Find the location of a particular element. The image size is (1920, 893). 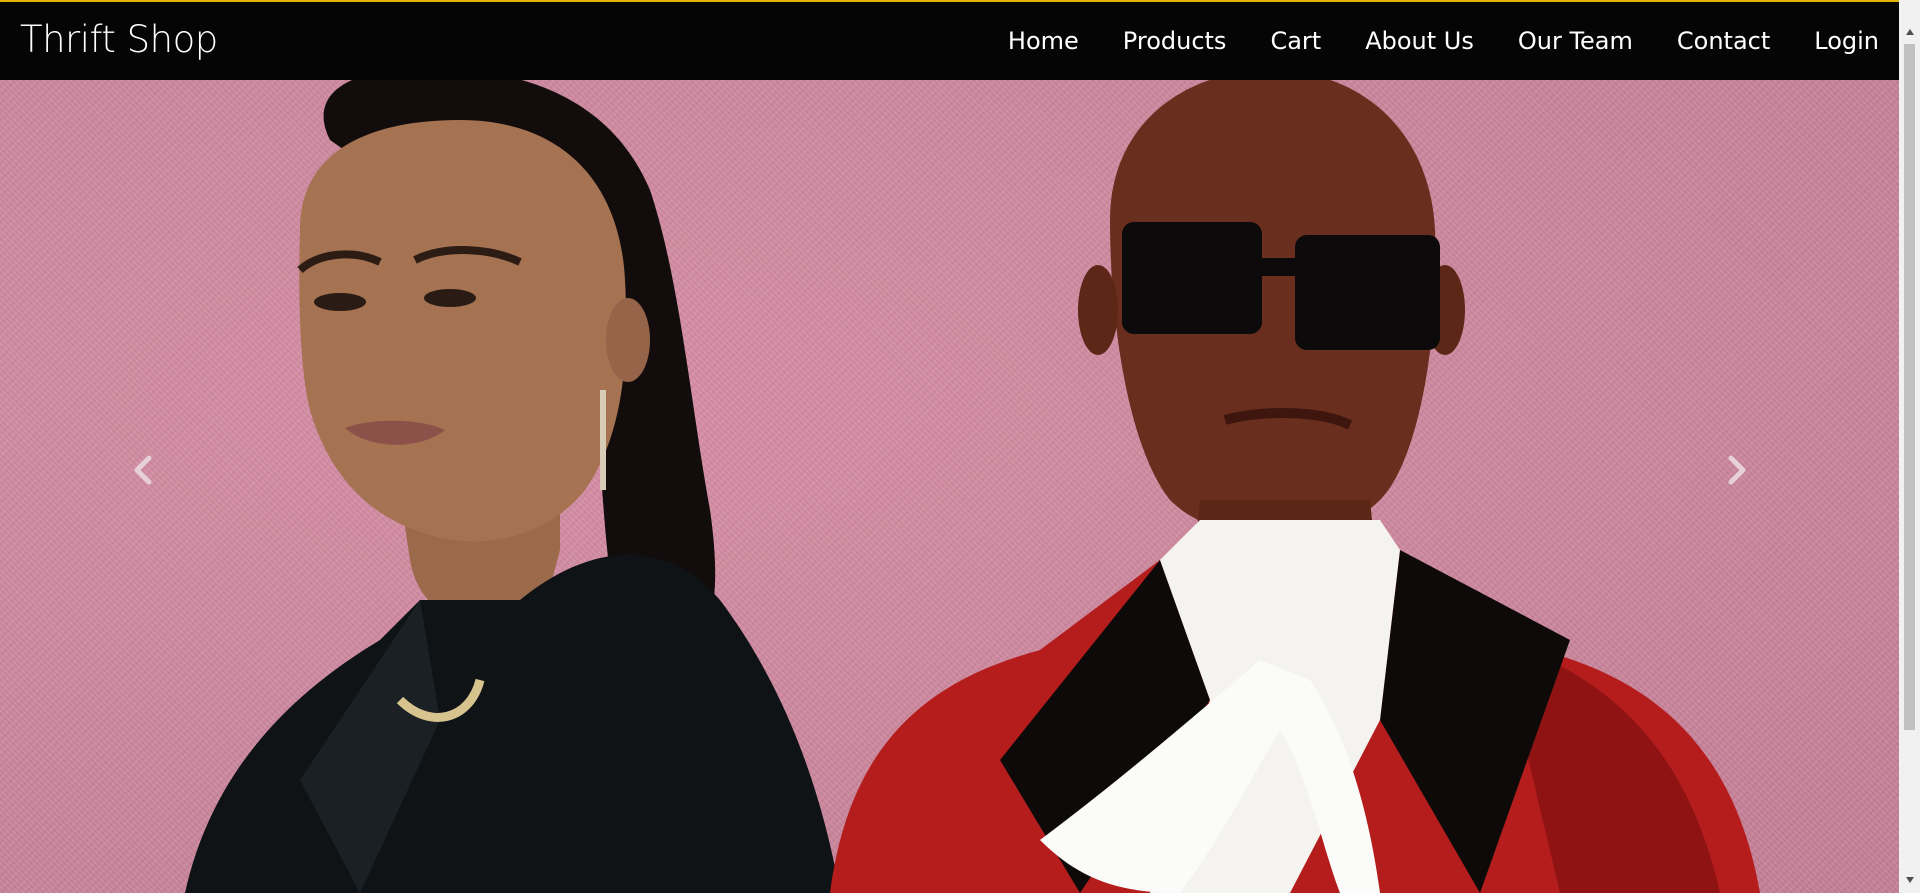

triangle-up-icon is located at coordinates (1909, 32).